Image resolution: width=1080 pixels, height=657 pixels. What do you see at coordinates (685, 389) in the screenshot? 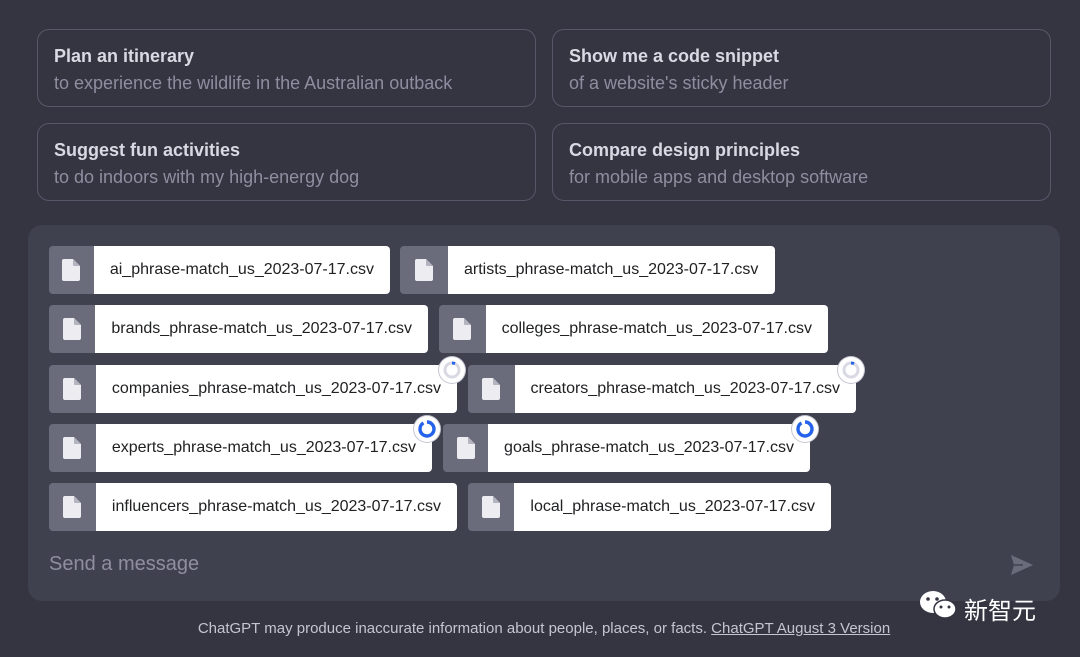
I see `attachment-filename: creators_phrase-match_us_2023-07-17.csv` at bounding box center [685, 389].